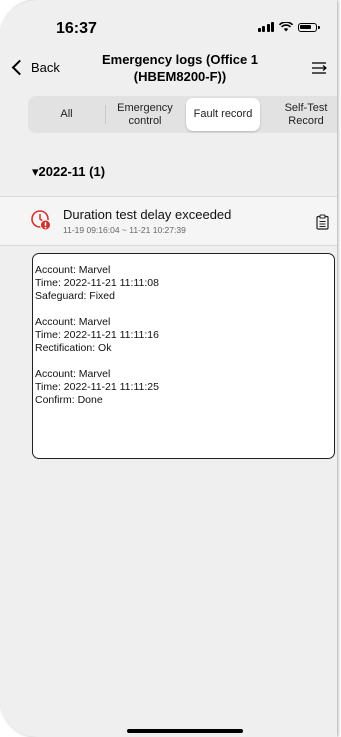  I want to click on status-bar: 16:37, so click(168, 22).